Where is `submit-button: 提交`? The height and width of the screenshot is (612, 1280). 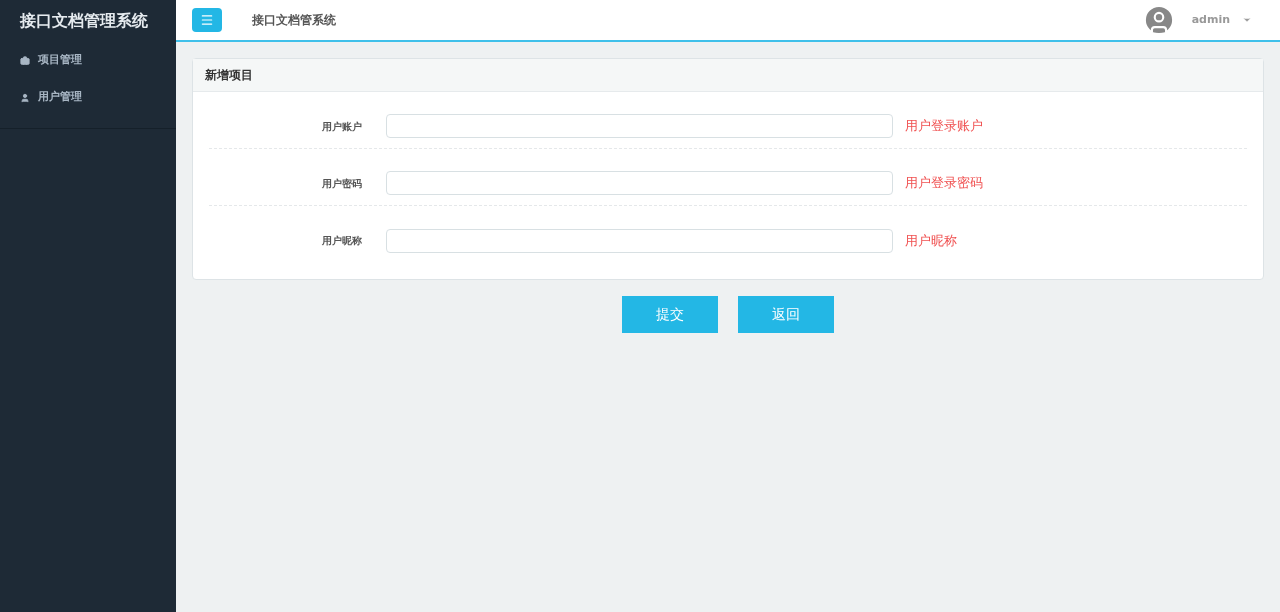
submit-button: 提交 is located at coordinates (670, 314).